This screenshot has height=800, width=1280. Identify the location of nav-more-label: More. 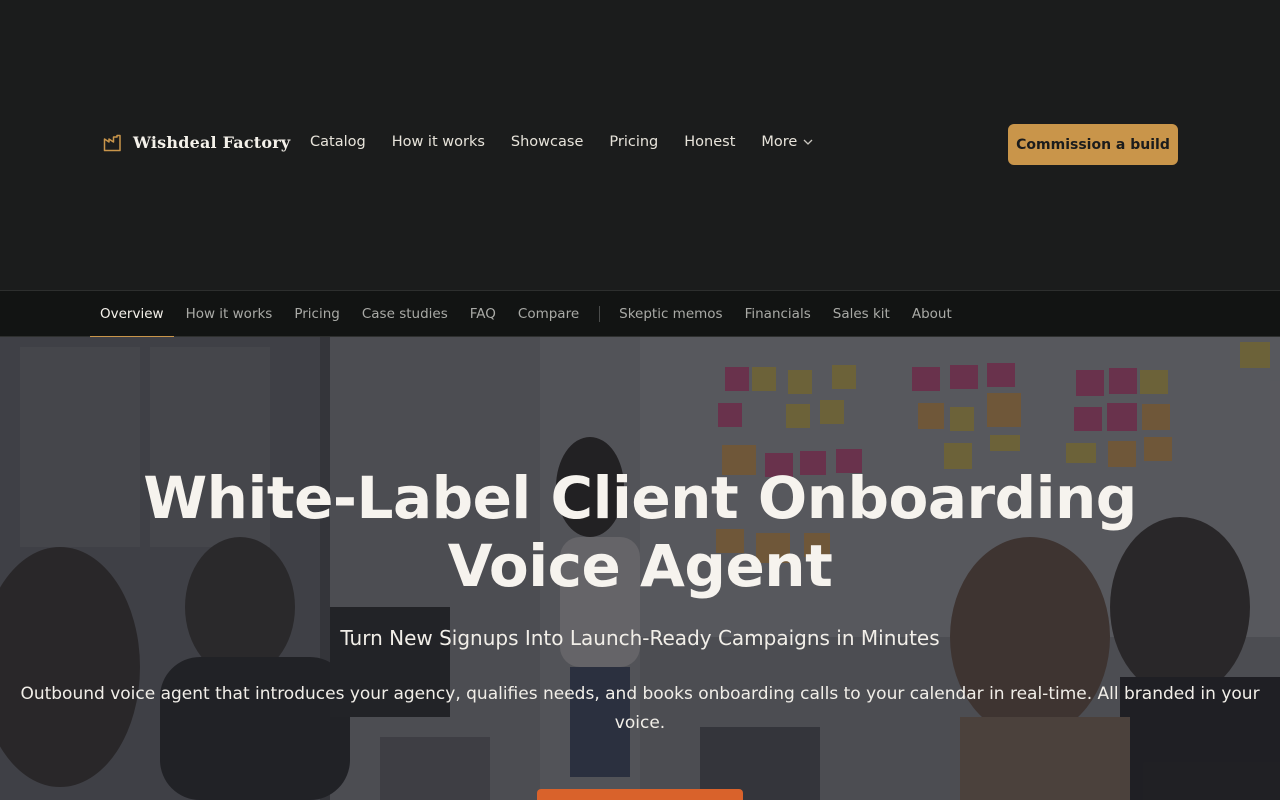
(779, 142).